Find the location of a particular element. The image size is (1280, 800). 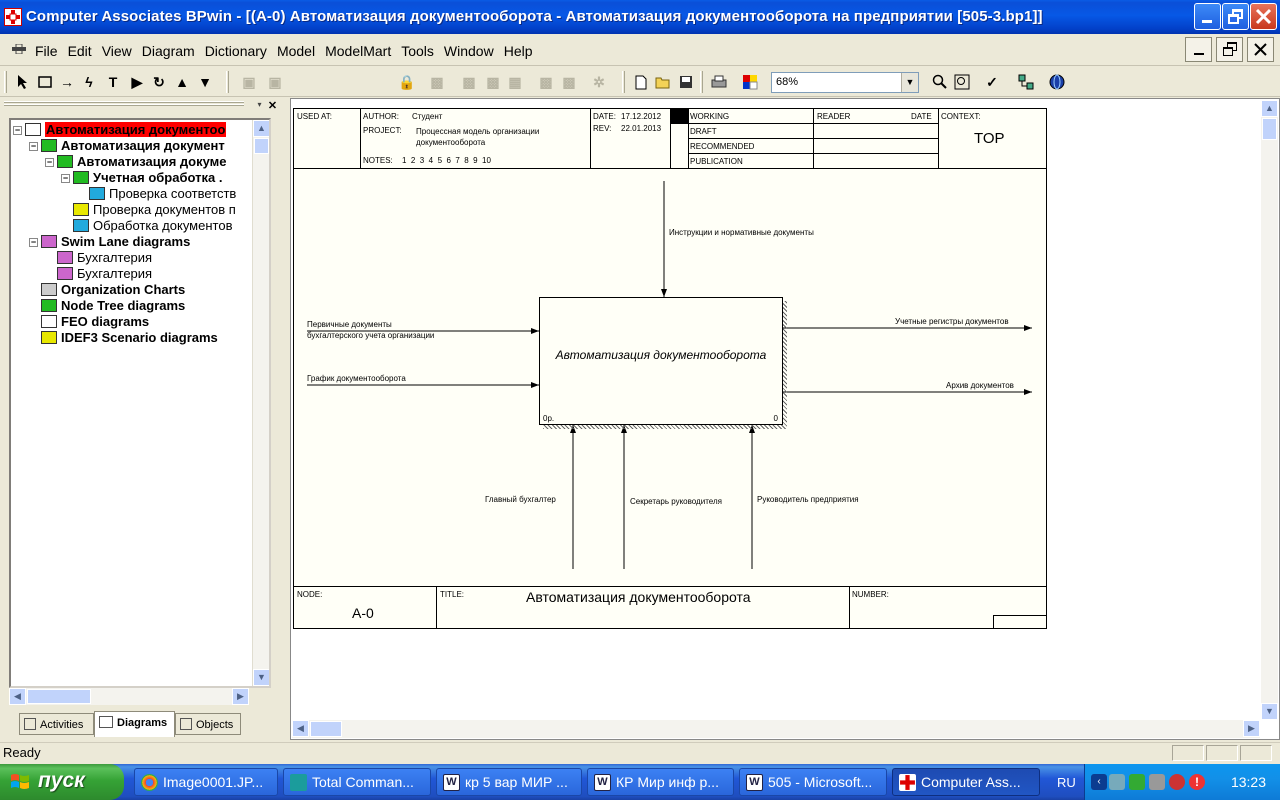

mechanism-label-2: Секретарь руководителя is located at coordinates (676, 502).